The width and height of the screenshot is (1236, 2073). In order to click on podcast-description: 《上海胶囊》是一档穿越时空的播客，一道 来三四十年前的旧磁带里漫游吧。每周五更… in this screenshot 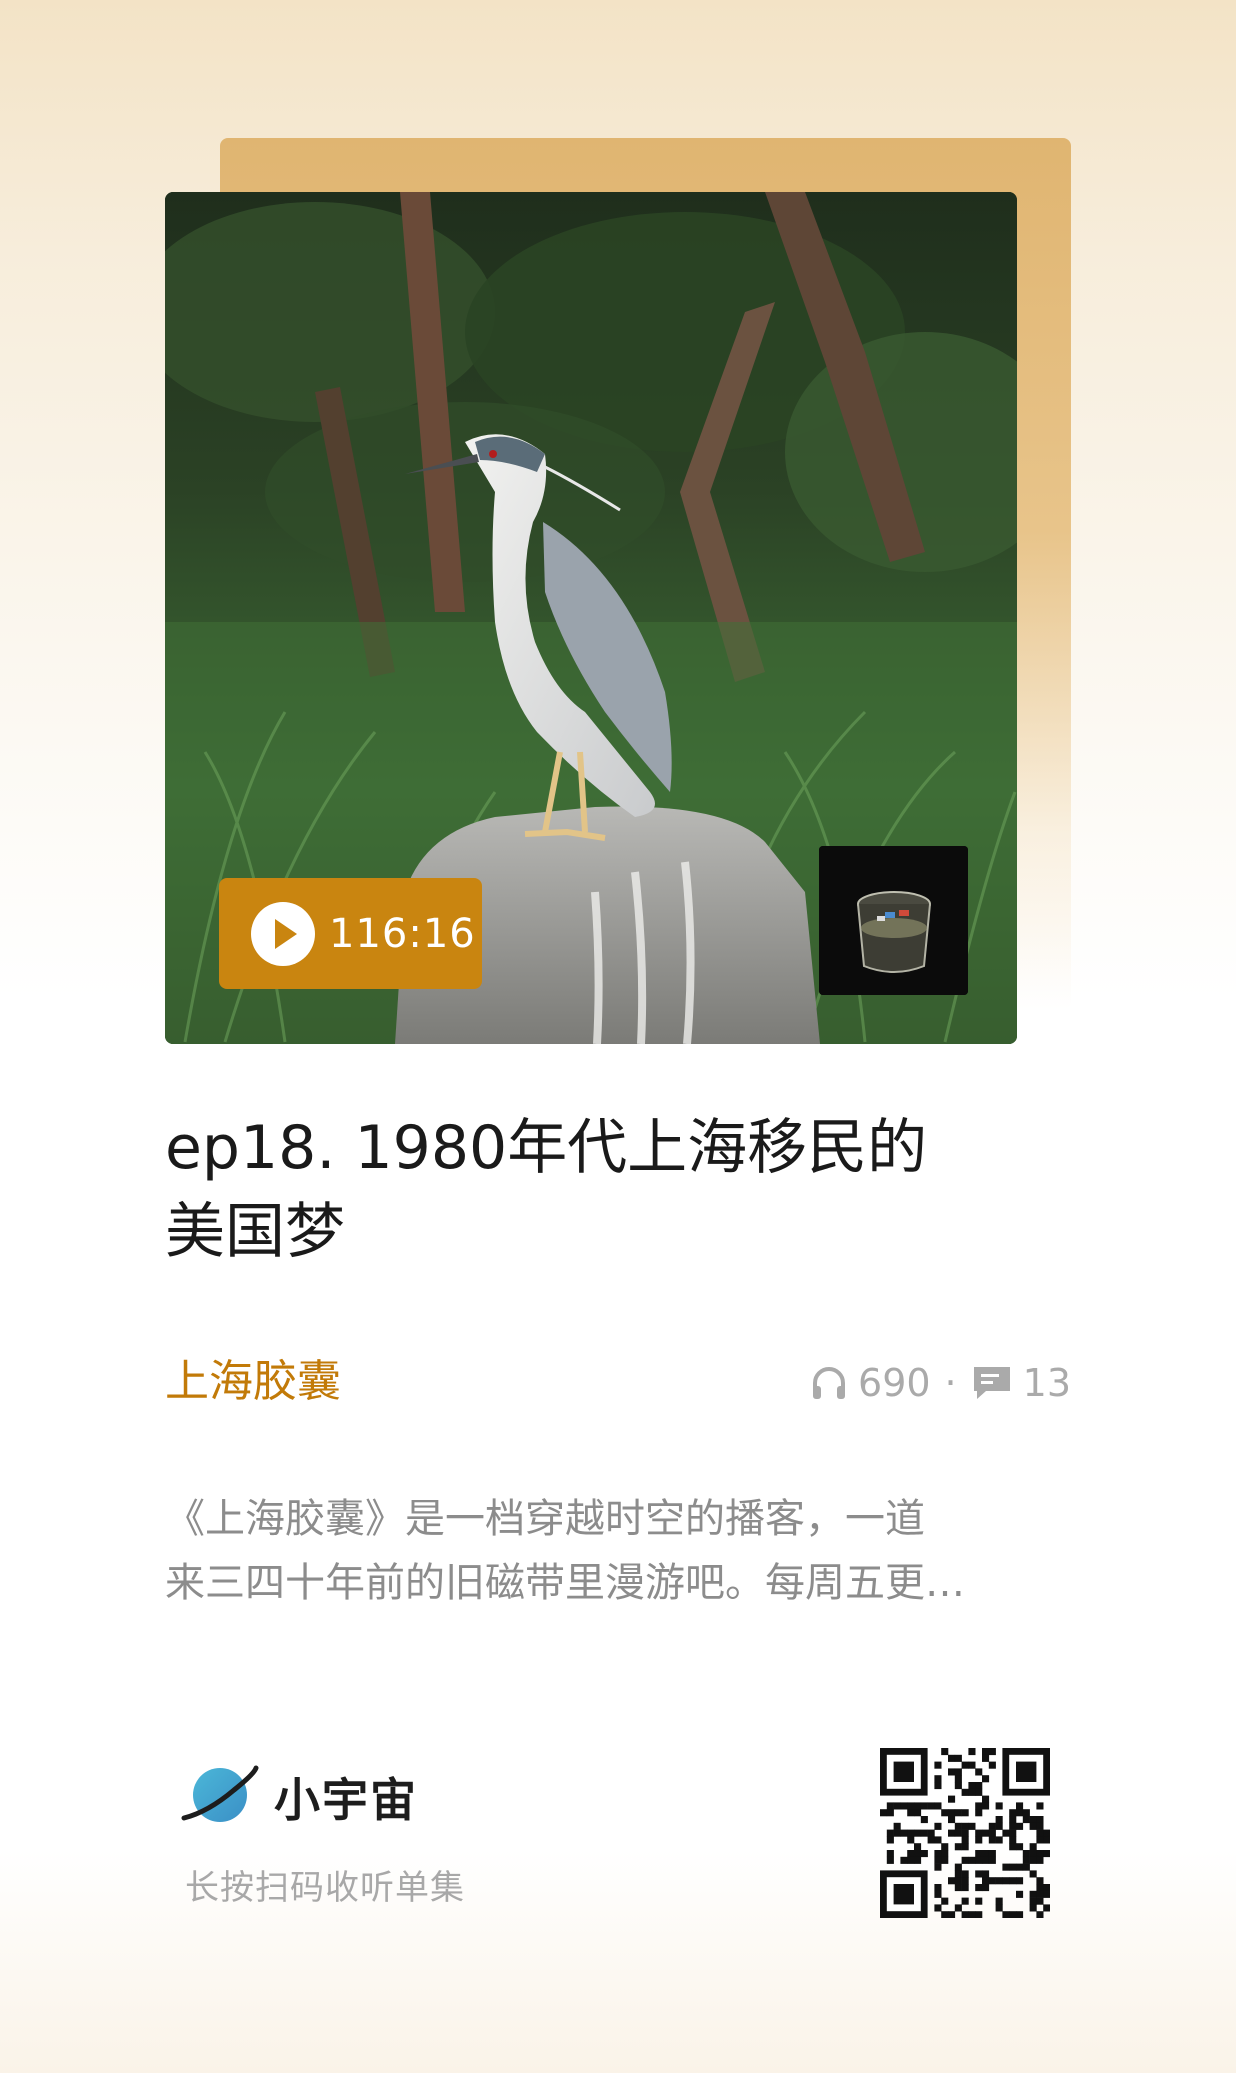, I will do `click(618, 1551)`.